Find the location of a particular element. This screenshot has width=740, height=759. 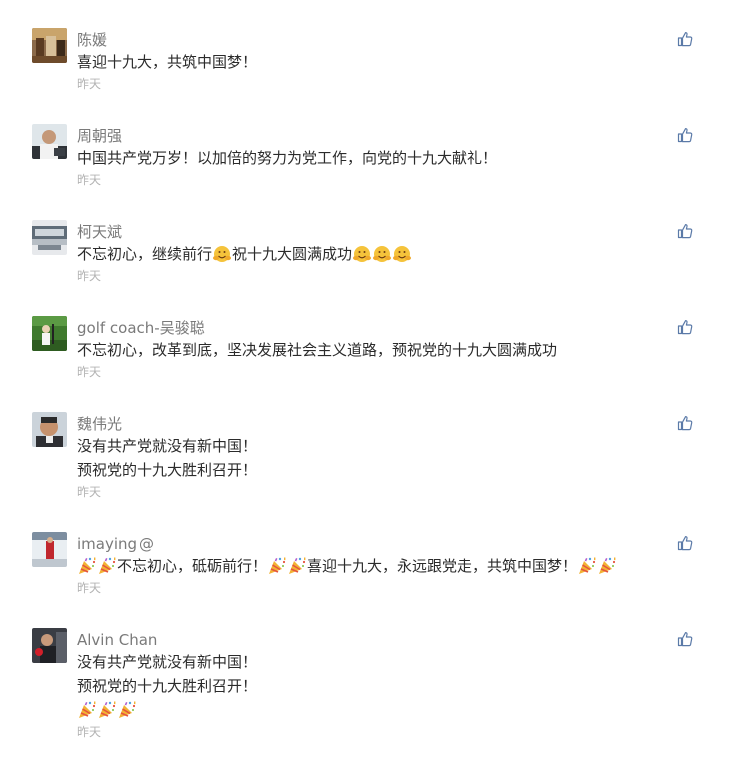

commenter-name-text: 魏伟光 is located at coordinates (100, 424).